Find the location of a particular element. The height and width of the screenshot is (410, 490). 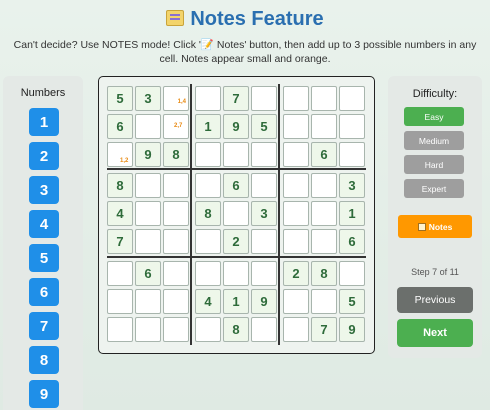

number-button-2: 2 is located at coordinates (44, 156).